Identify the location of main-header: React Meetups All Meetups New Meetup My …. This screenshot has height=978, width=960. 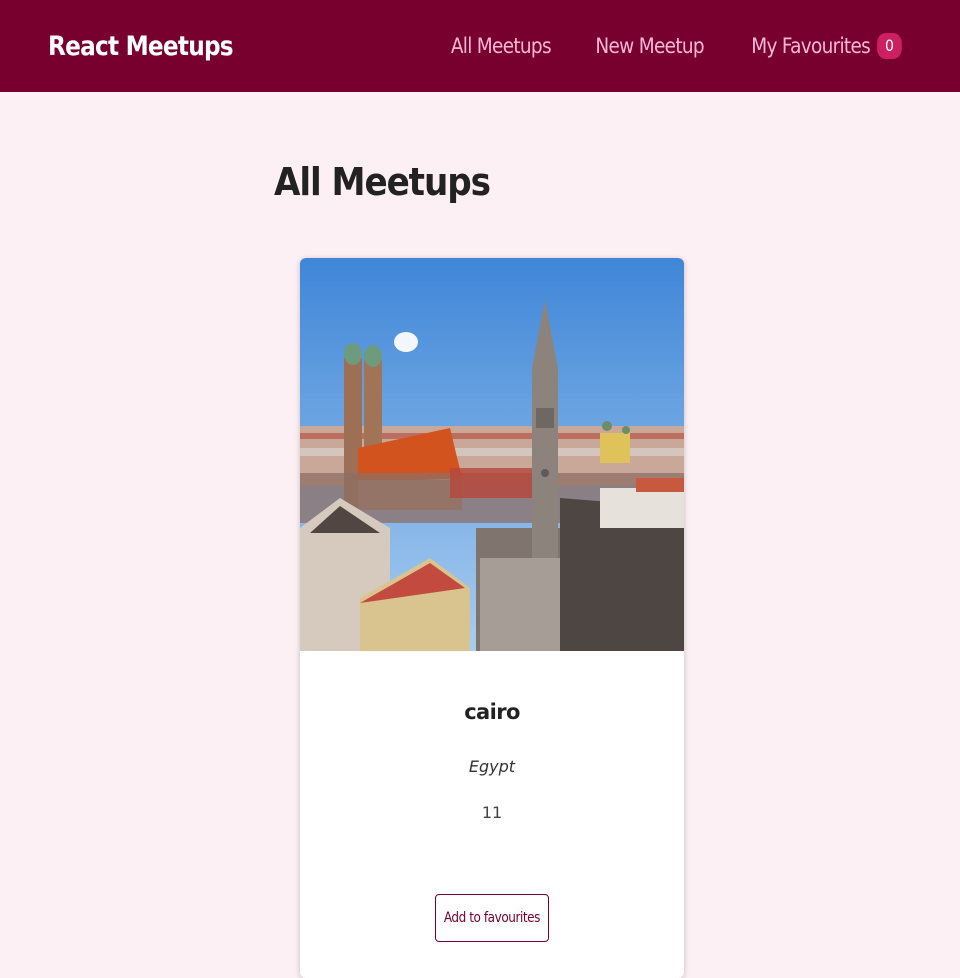
(480, 46).